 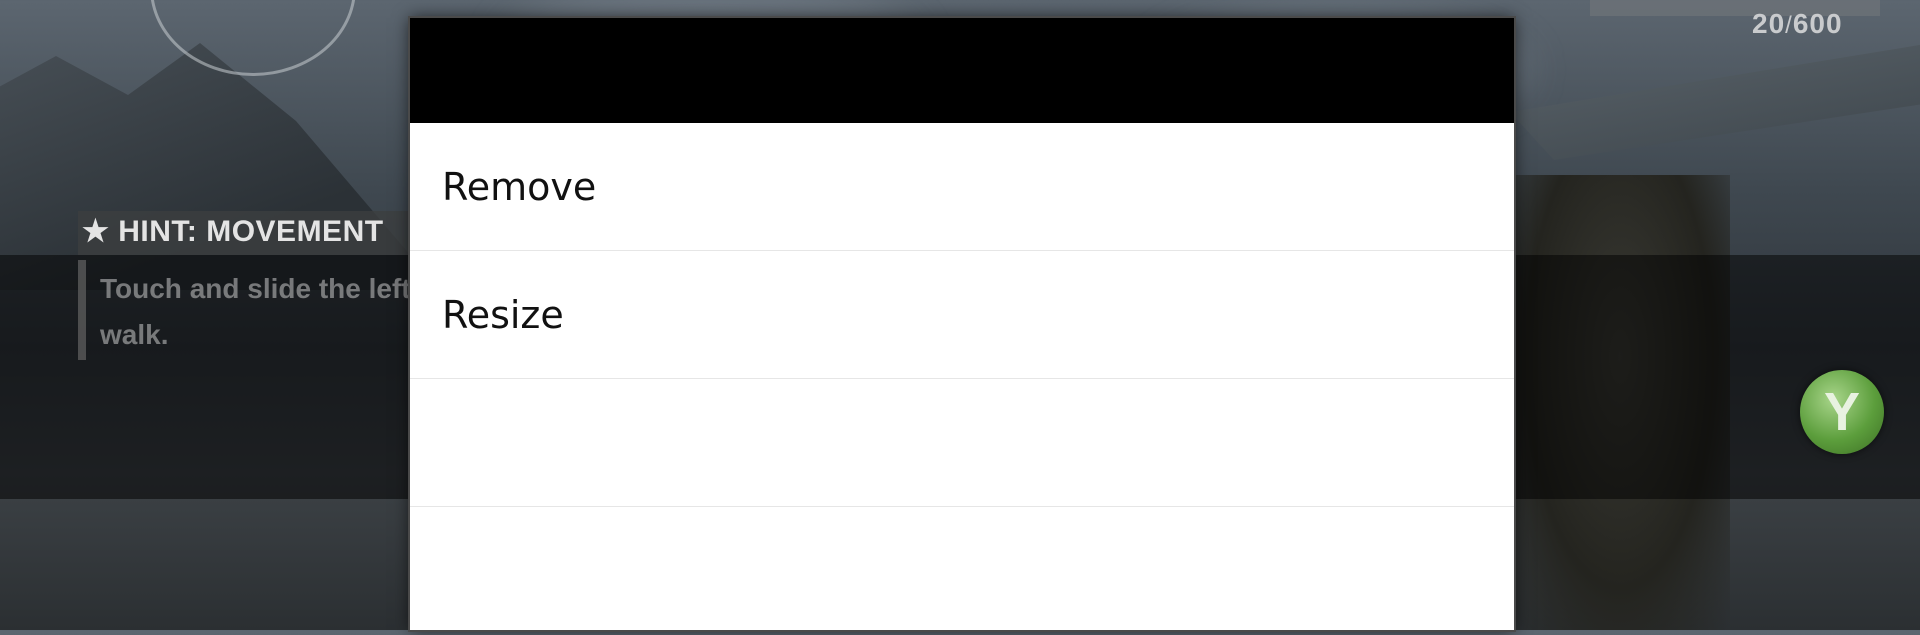 What do you see at coordinates (962, 315) in the screenshot?
I see `menu-item-resize: Resize` at bounding box center [962, 315].